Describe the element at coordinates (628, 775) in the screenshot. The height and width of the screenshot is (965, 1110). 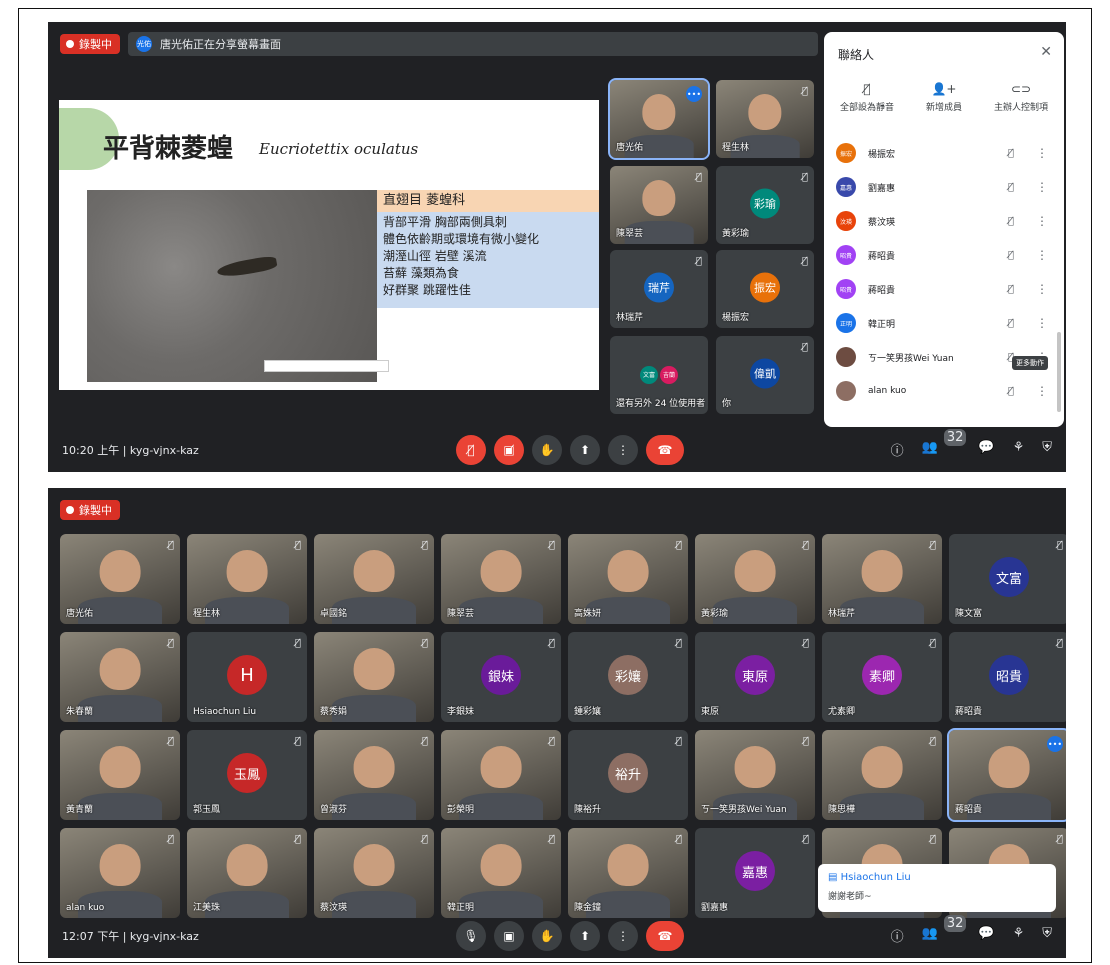
I see `participant-tile: 裕升 🎙̸ 陳裕升` at that location.